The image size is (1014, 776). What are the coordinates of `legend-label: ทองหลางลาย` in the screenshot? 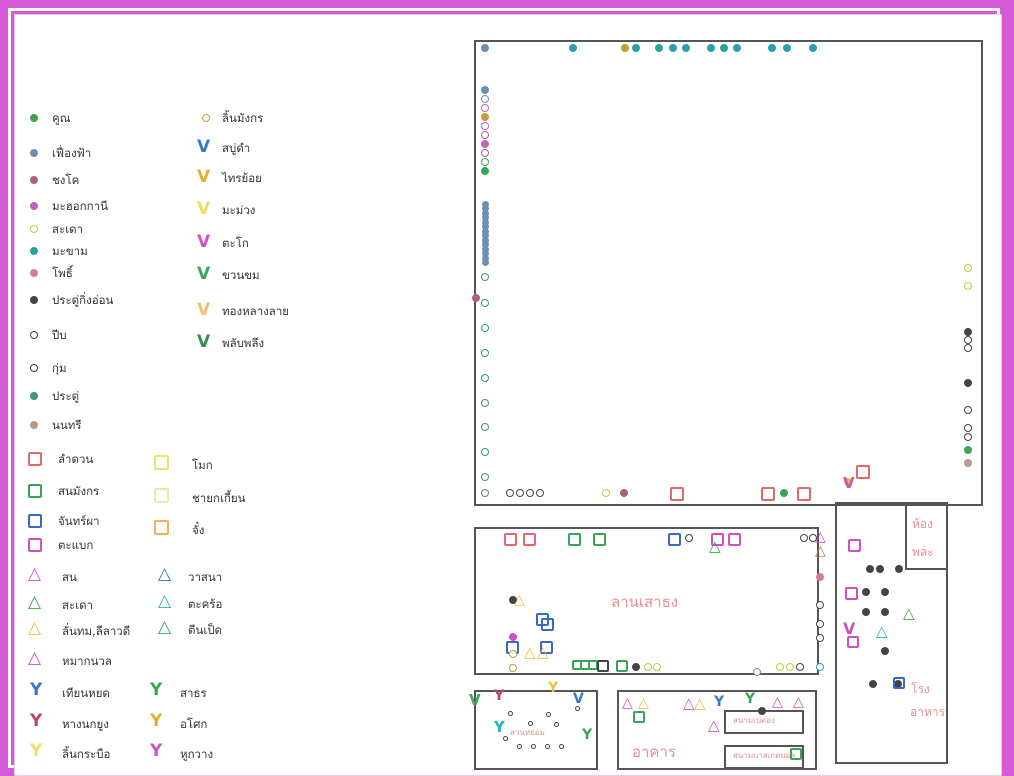 It's located at (256, 311).